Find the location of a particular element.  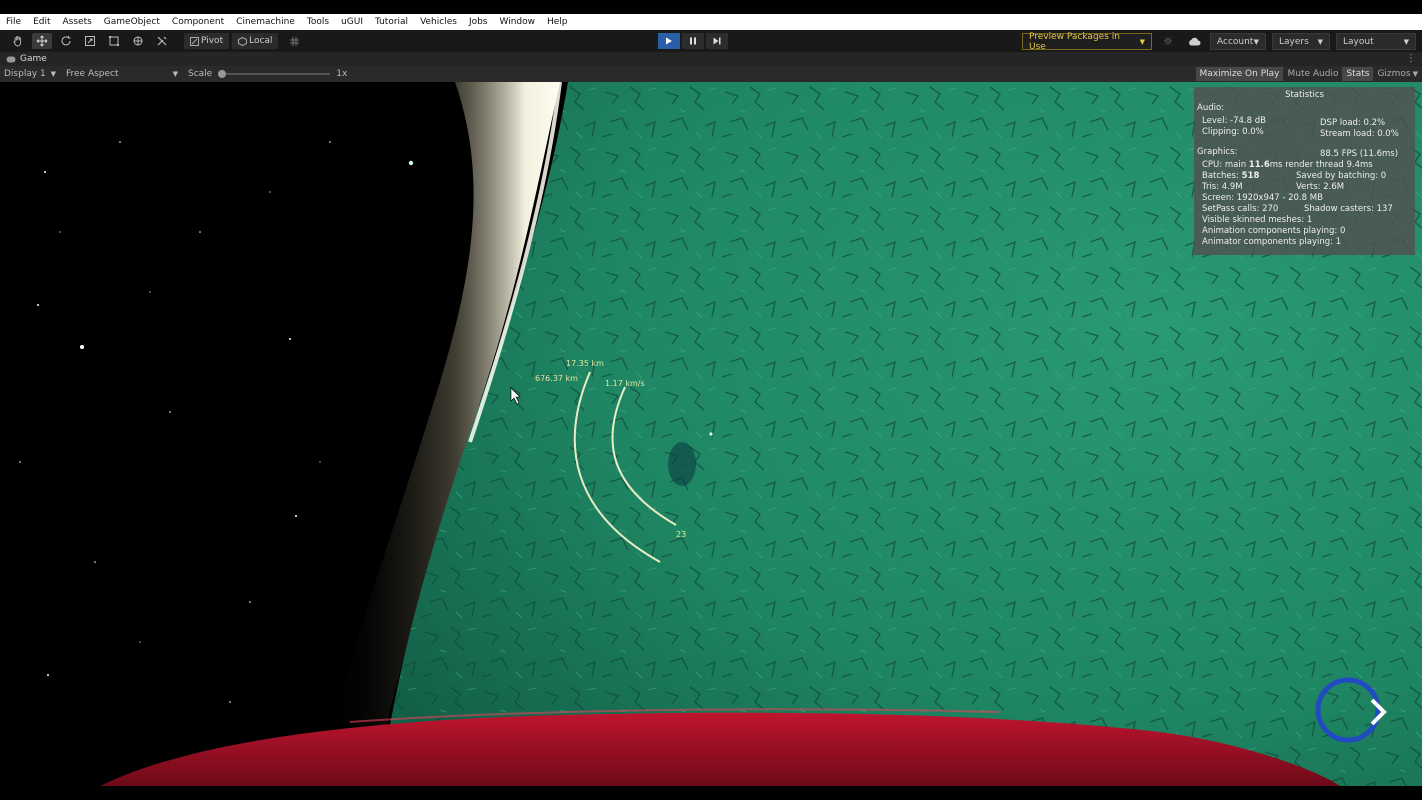

tab-game: Game is located at coordinates (26, 59).